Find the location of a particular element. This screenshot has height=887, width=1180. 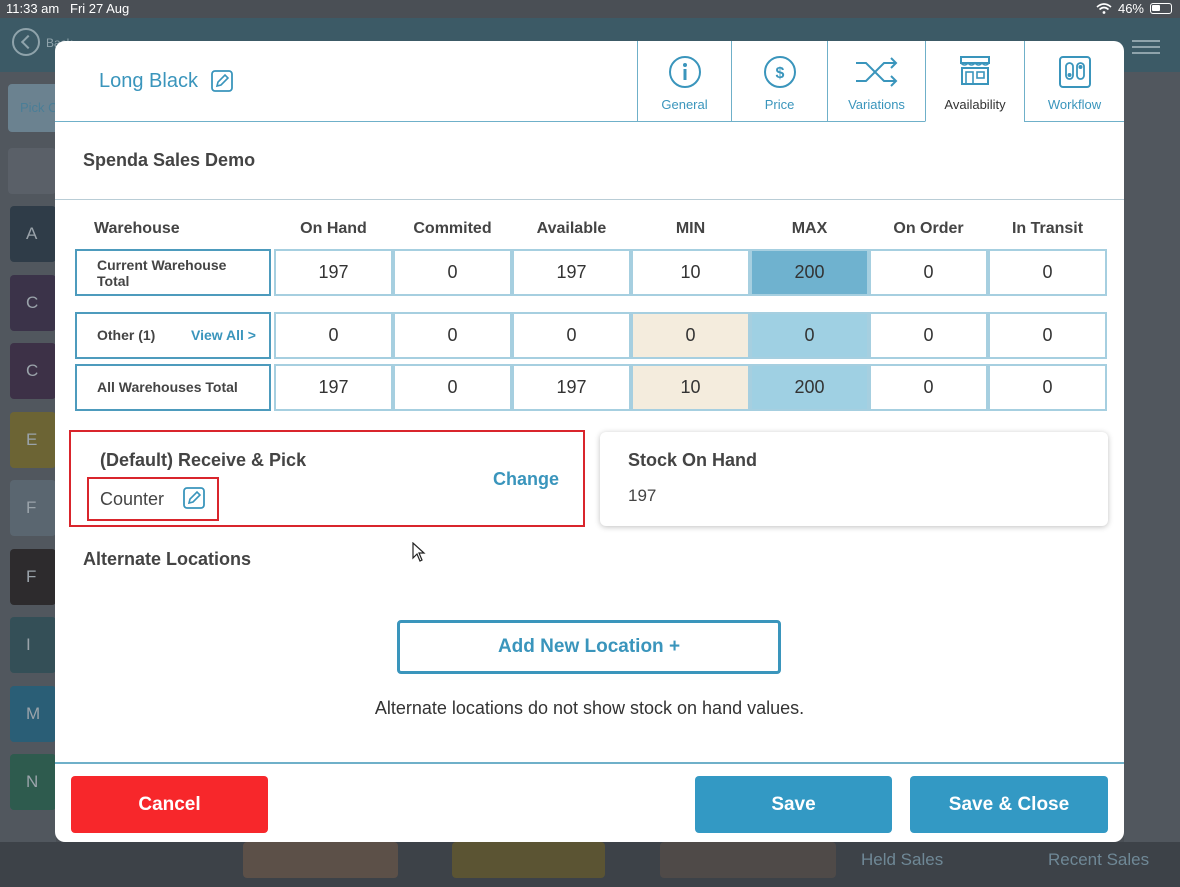

category-tile: I is located at coordinates (33, 645).